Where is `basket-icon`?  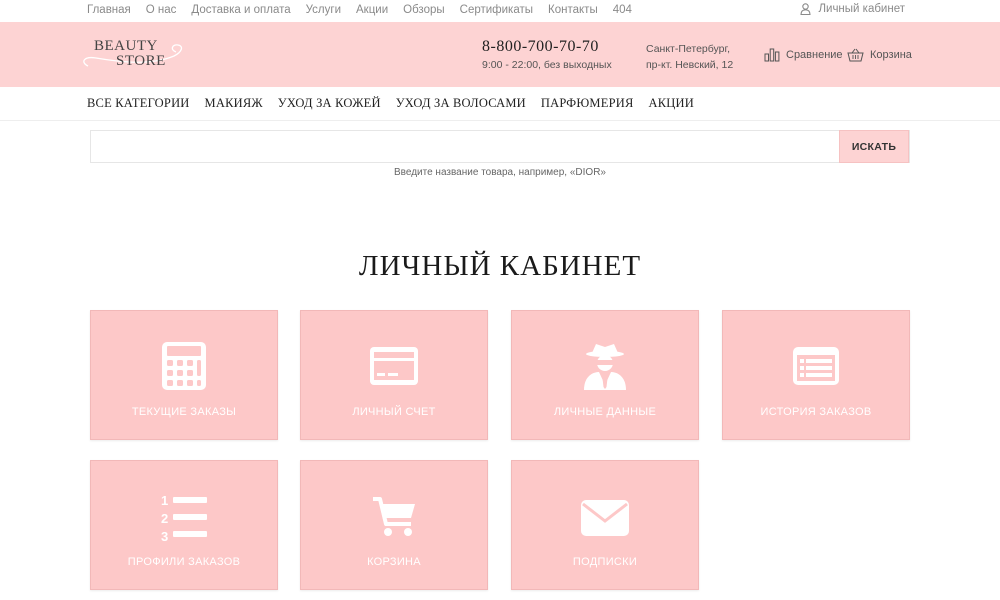 basket-icon is located at coordinates (855, 55).